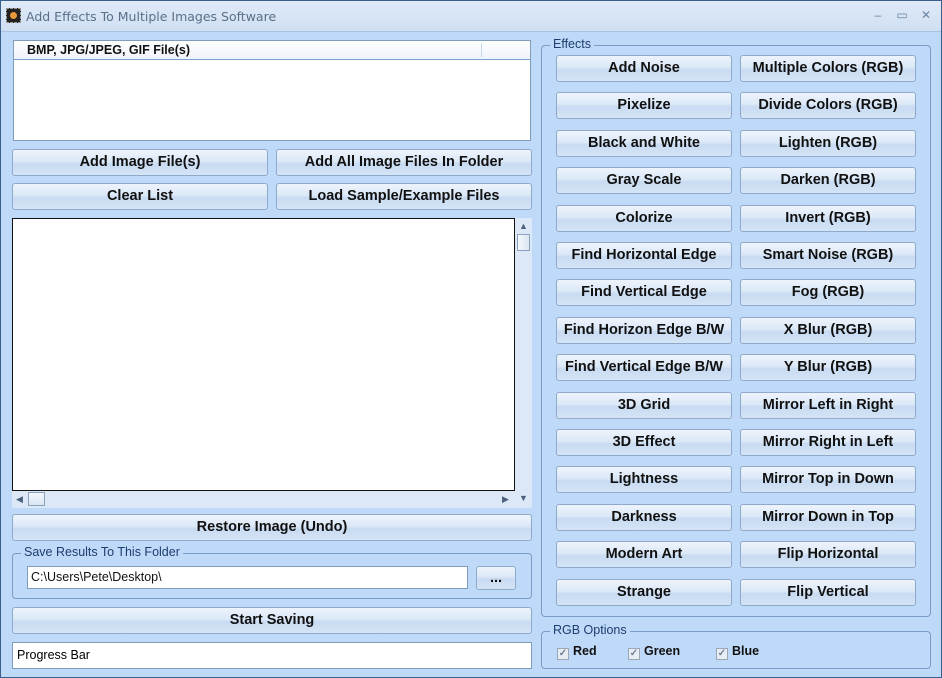 The height and width of the screenshot is (678, 942). I want to click on red-check-icon: ✓, so click(563, 654).